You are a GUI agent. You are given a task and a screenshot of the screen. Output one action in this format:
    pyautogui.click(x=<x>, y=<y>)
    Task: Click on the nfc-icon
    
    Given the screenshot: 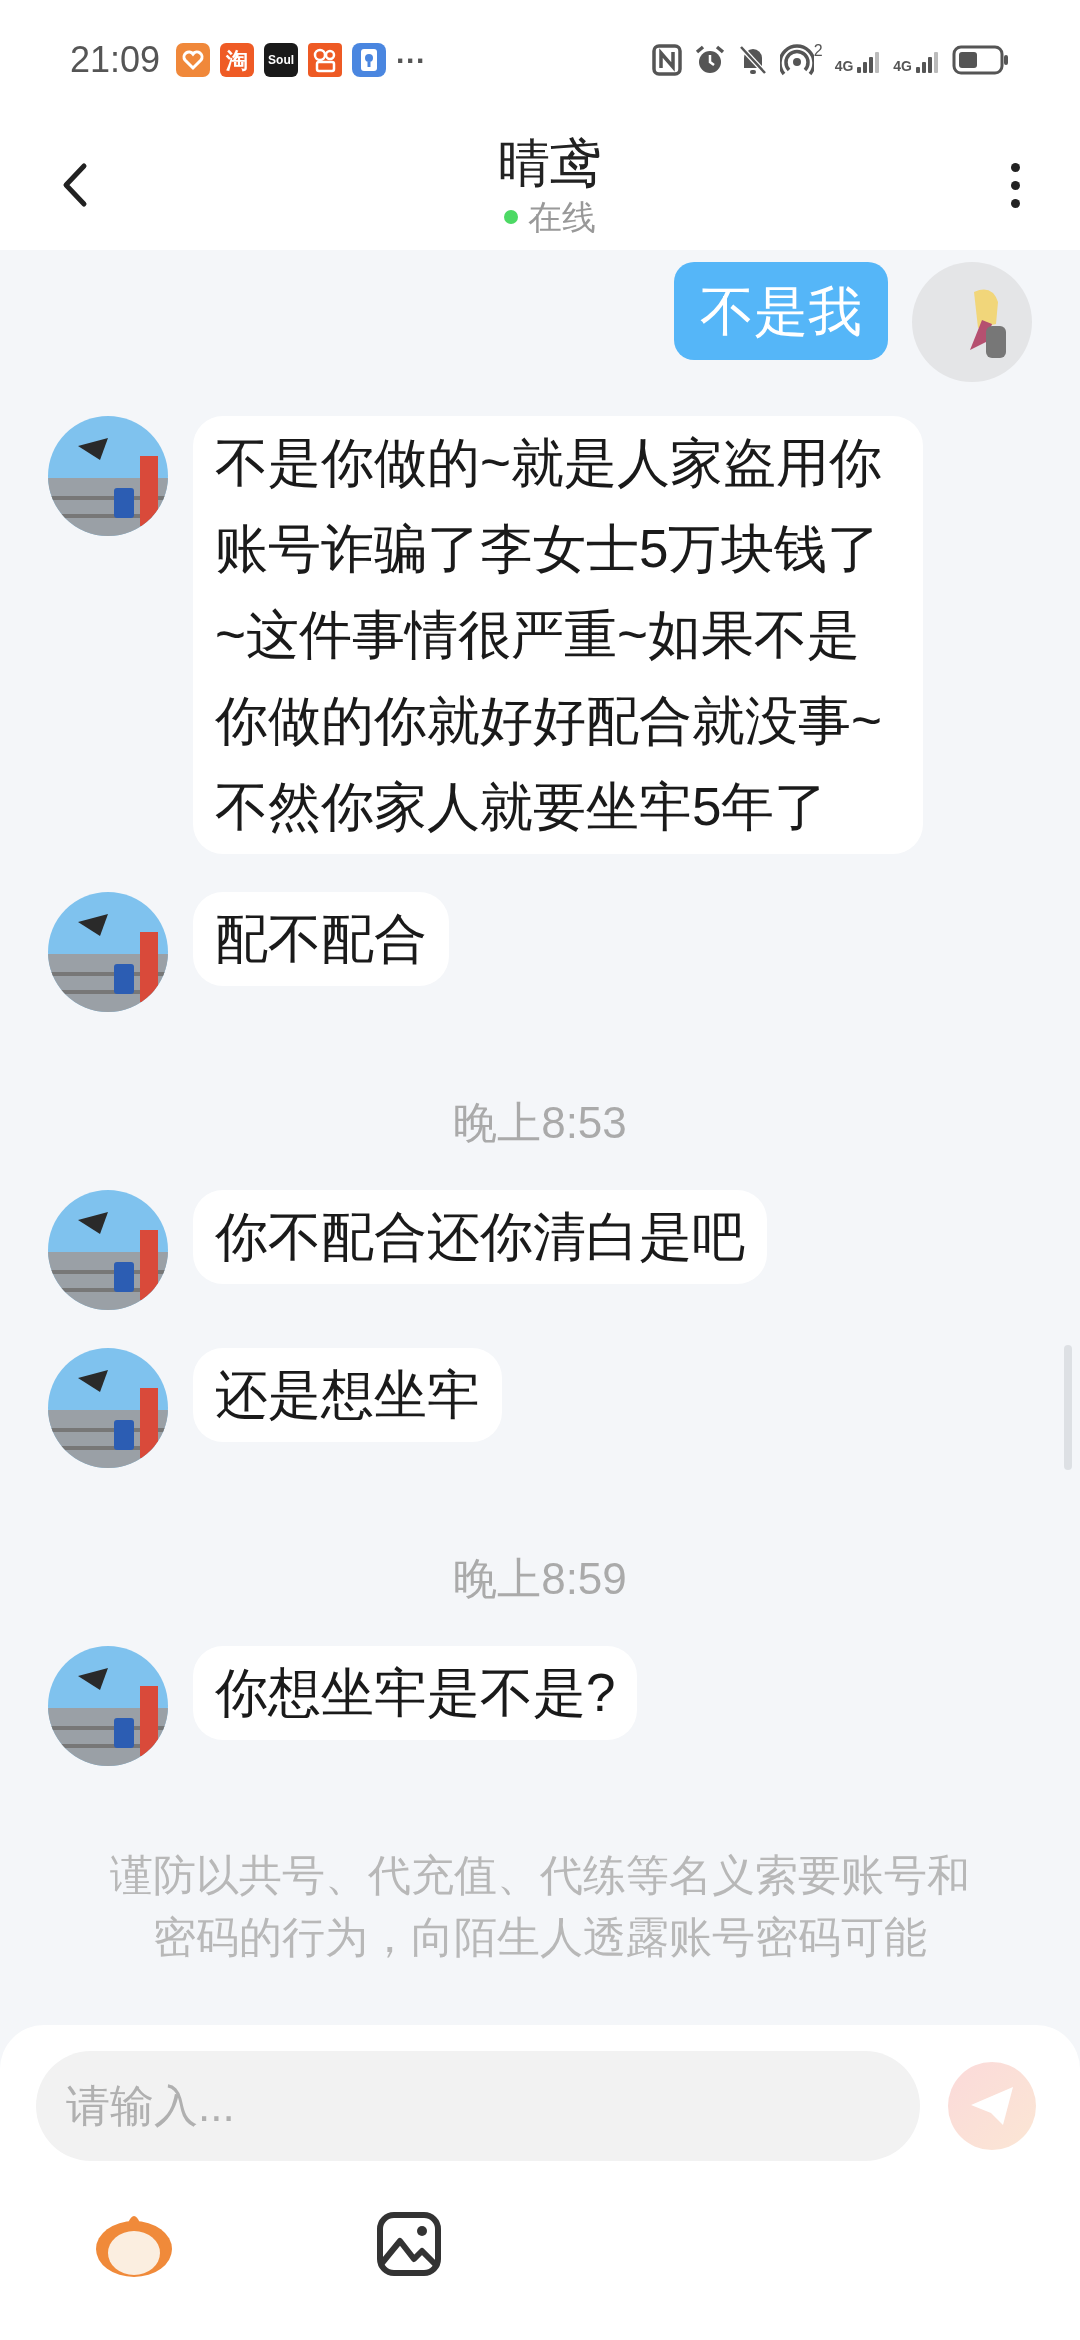 What is the action you would take?
    pyautogui.click(x=666, y=60)
    